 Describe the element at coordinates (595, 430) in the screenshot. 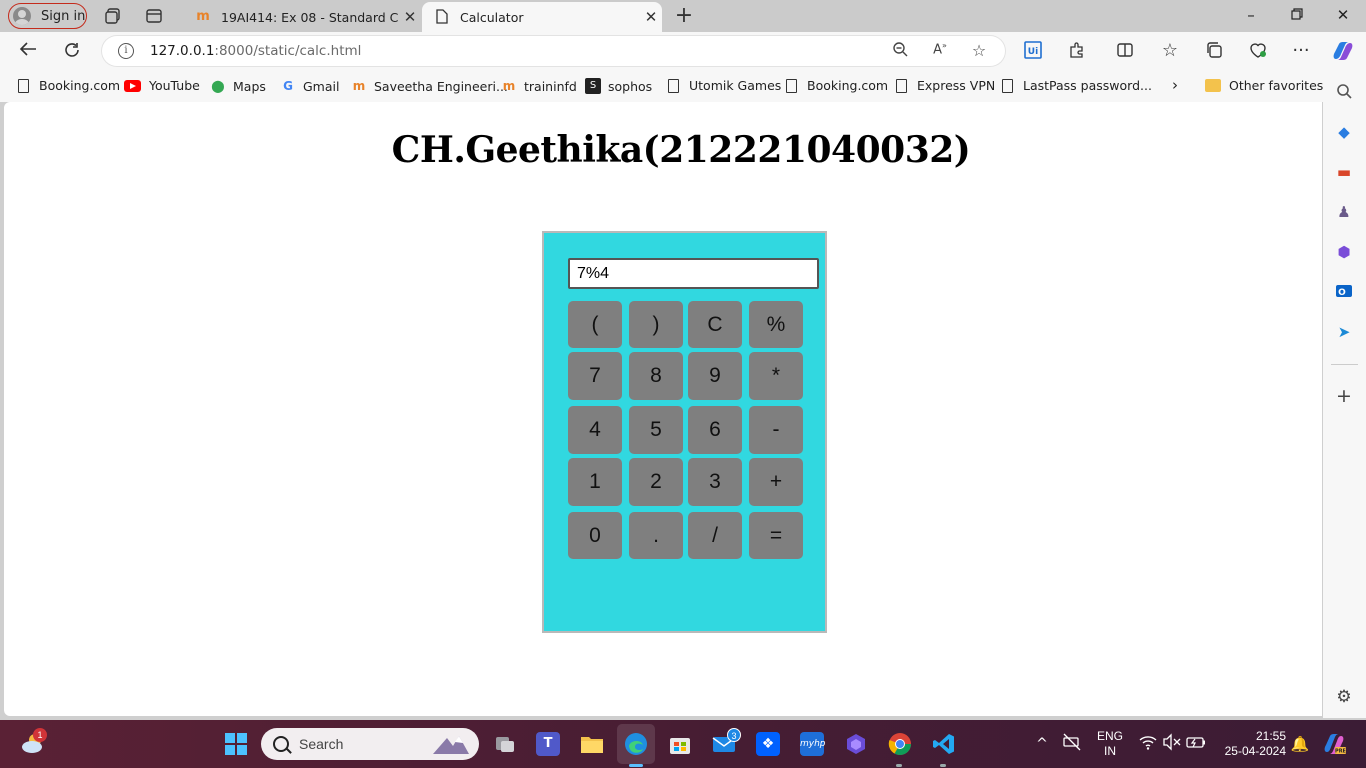

I see `calc-key: 4` at that location.